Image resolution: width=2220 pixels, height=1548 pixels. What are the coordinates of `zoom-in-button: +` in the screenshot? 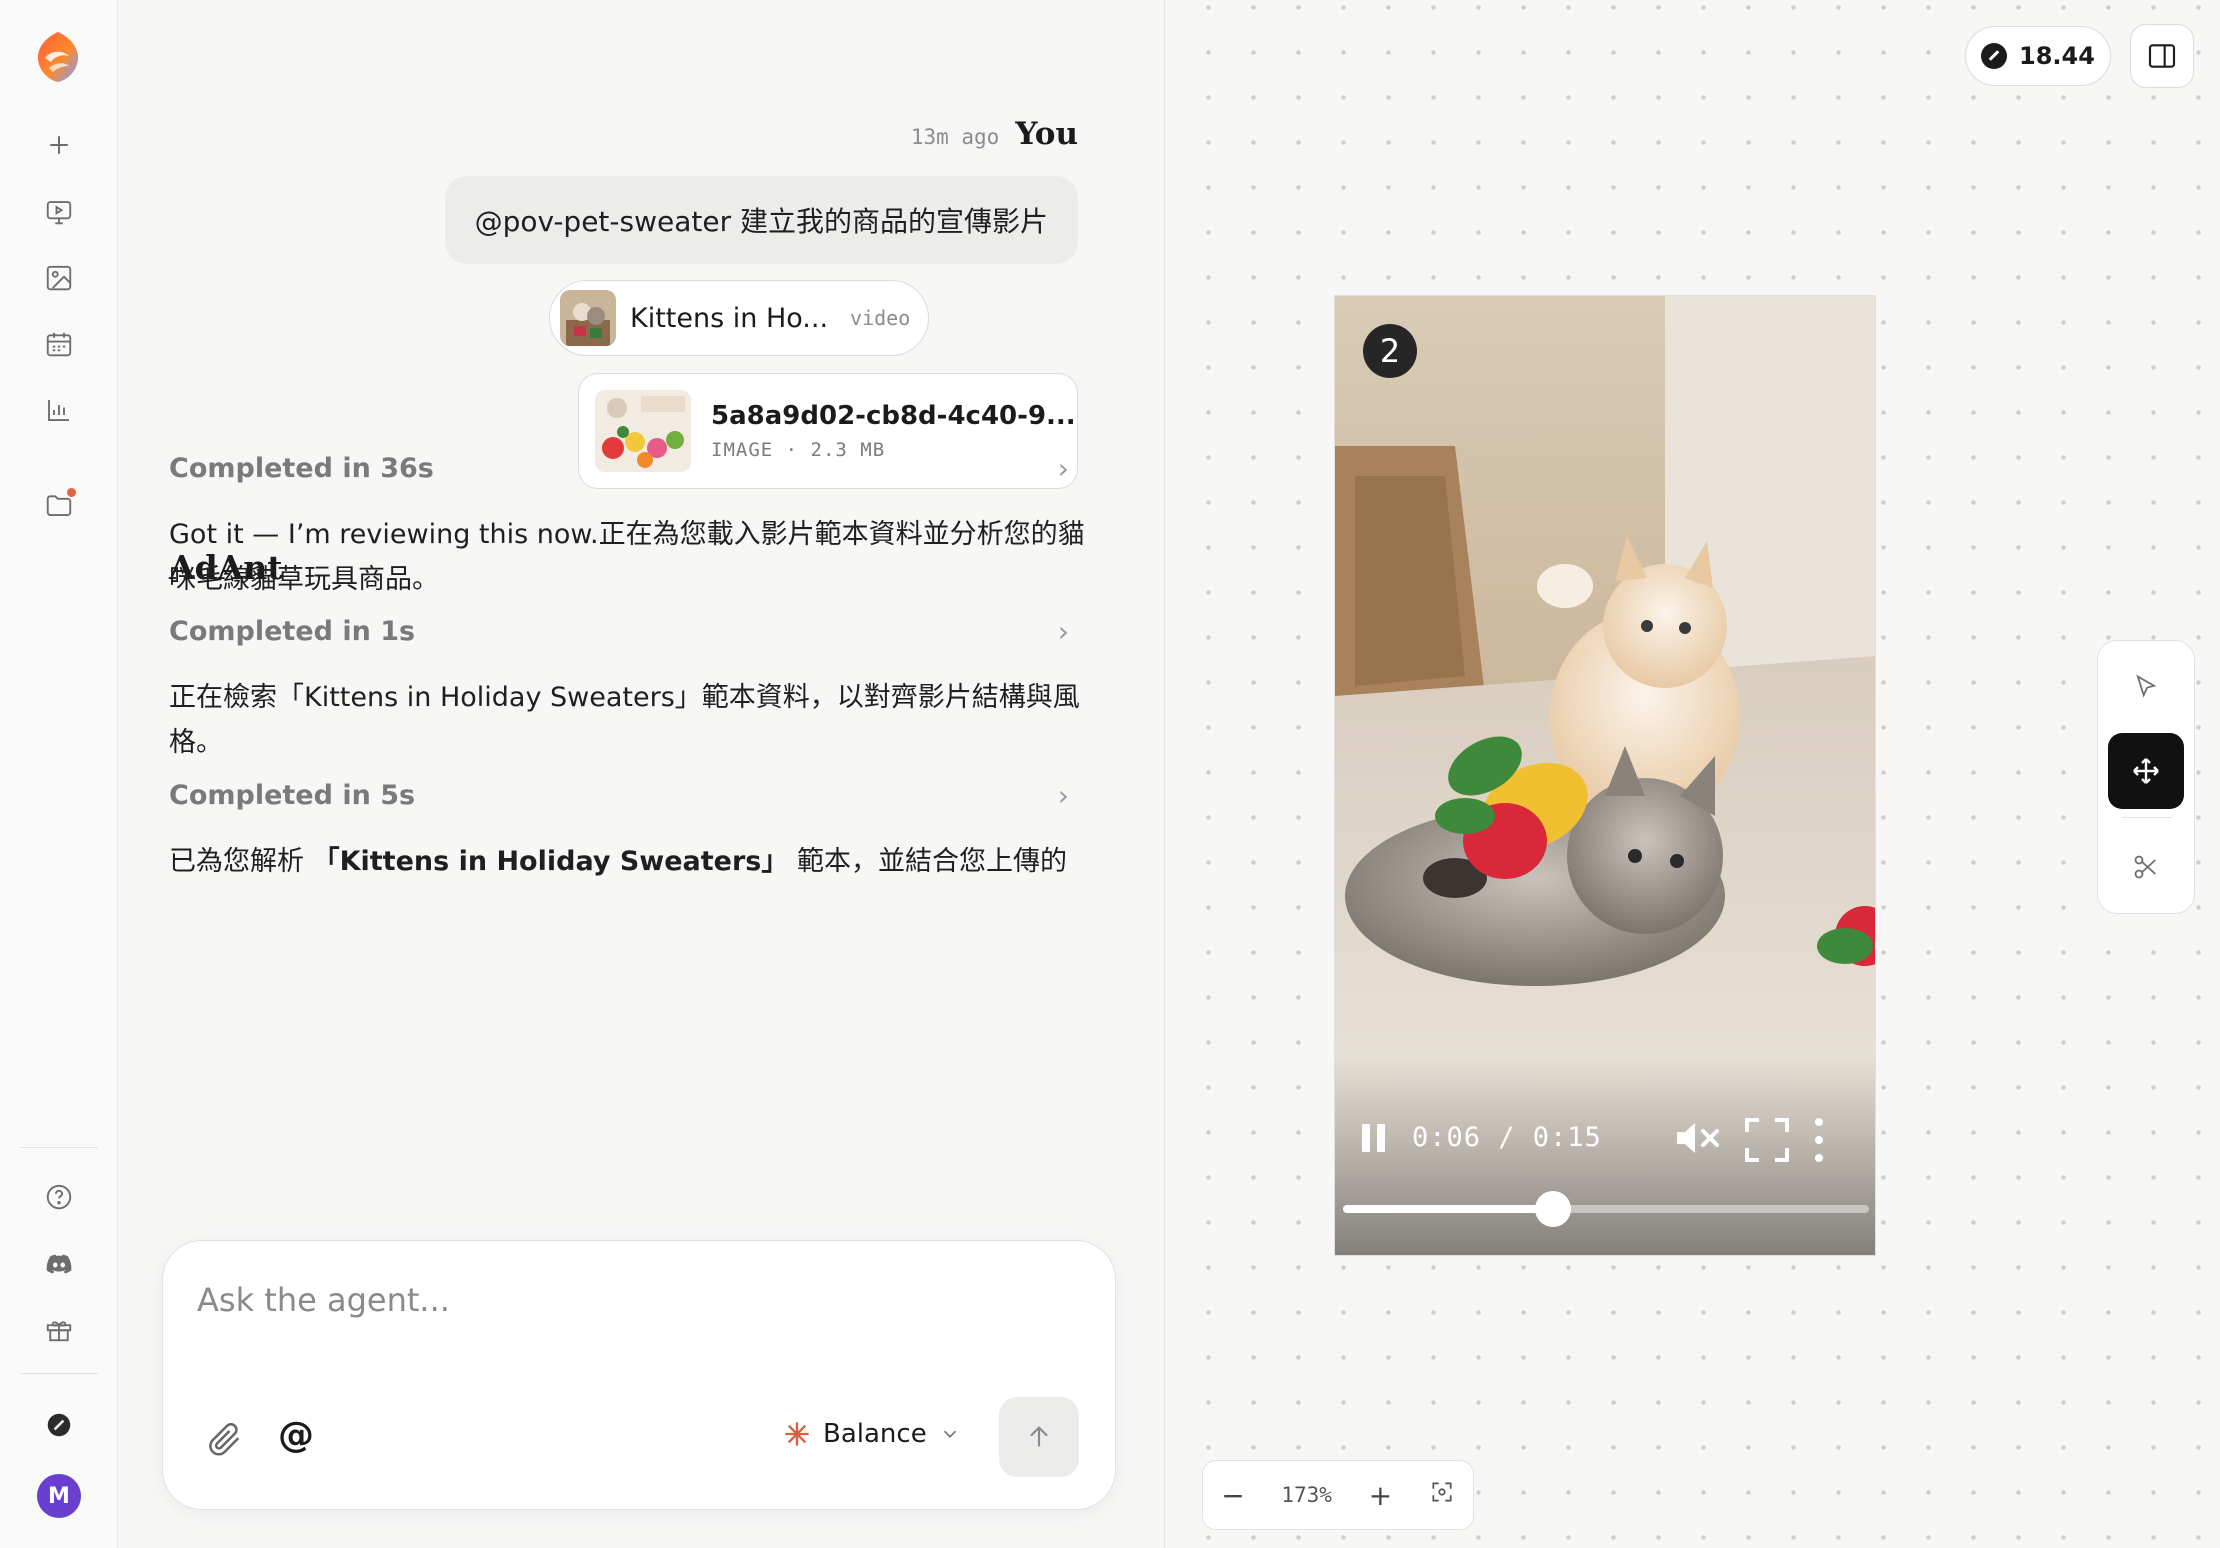 It's located at (1380, 1495).